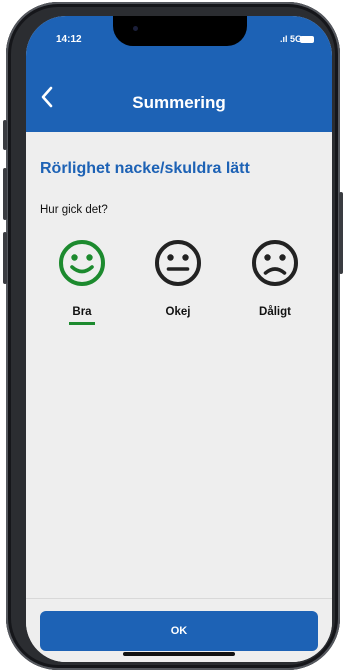 This screenshot has width=346, height=672. What do you see at coordinates (291, 39) in the screenshot?
I see `signal-indicator: .ıl 5G` at bounding box center [291, 39].